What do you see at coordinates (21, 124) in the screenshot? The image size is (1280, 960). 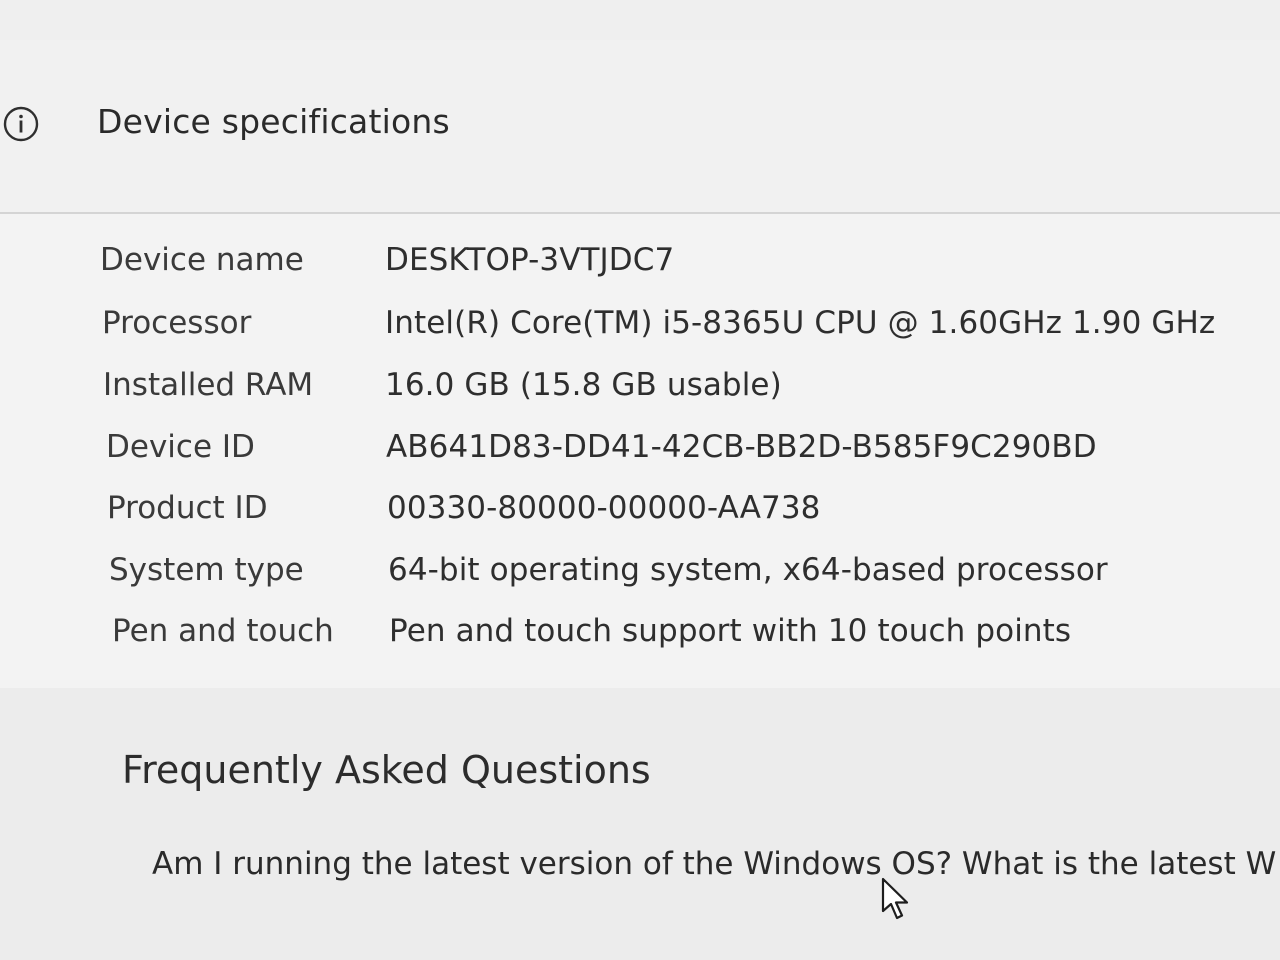 I see `info-icon` at bounding box center [21, 124].